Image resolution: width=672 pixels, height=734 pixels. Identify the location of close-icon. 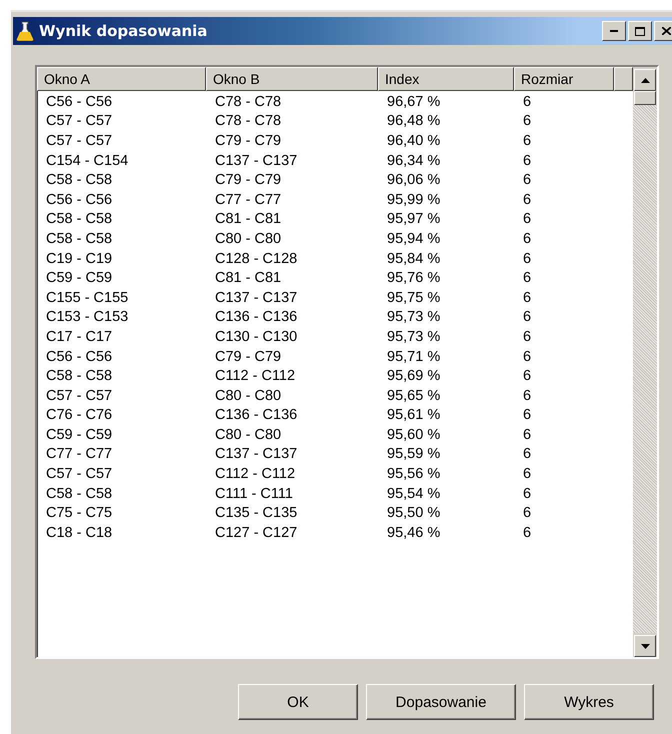
(666, 31).